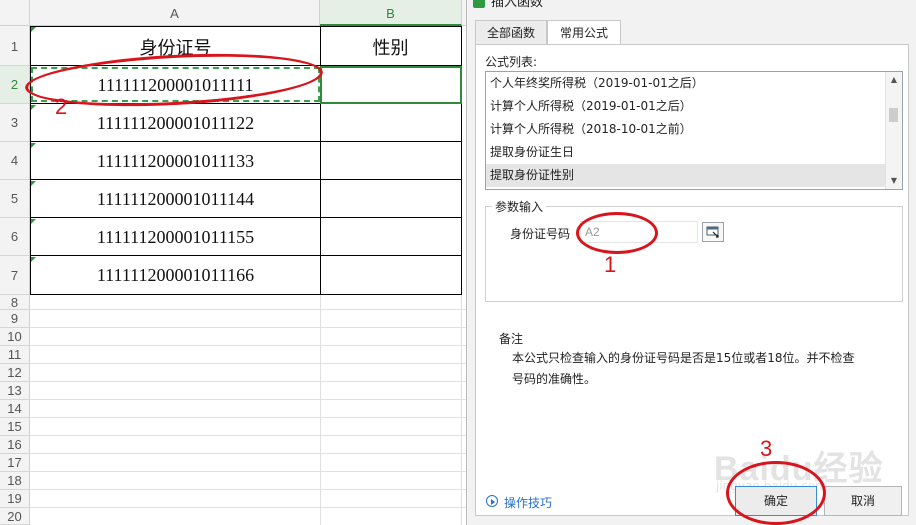  I want to click on cell-a7: 111111200001011166, so click(175, 275).